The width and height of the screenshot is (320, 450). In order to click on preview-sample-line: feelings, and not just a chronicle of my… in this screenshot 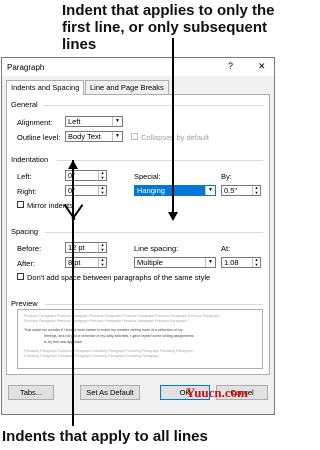, I will do `click(119, 336)`.